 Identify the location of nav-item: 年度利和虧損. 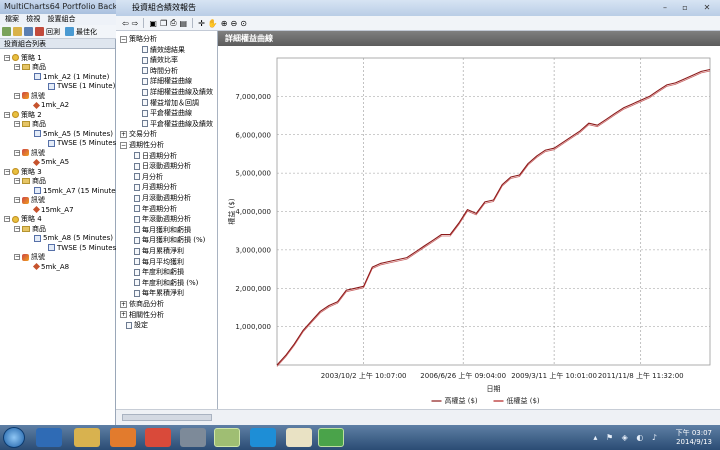
(159, 272).